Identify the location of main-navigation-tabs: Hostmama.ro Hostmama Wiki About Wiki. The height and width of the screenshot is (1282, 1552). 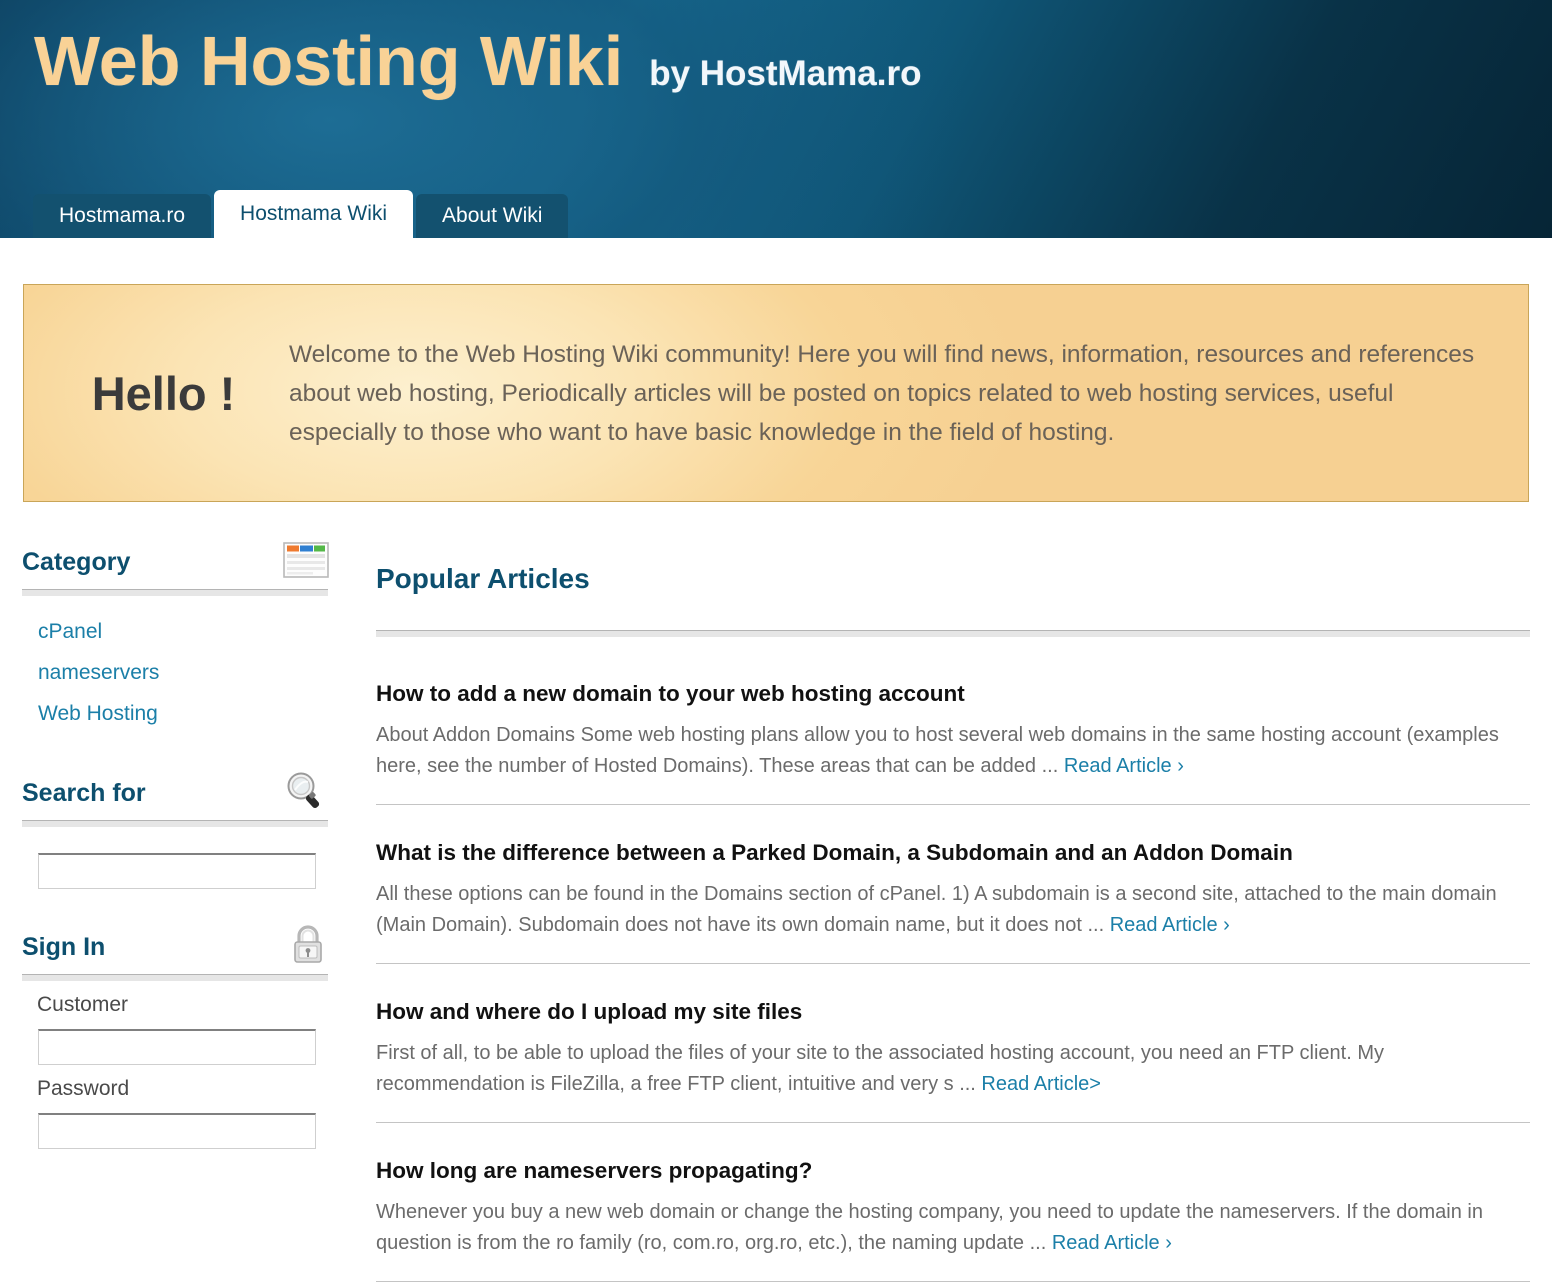
(301, 214).